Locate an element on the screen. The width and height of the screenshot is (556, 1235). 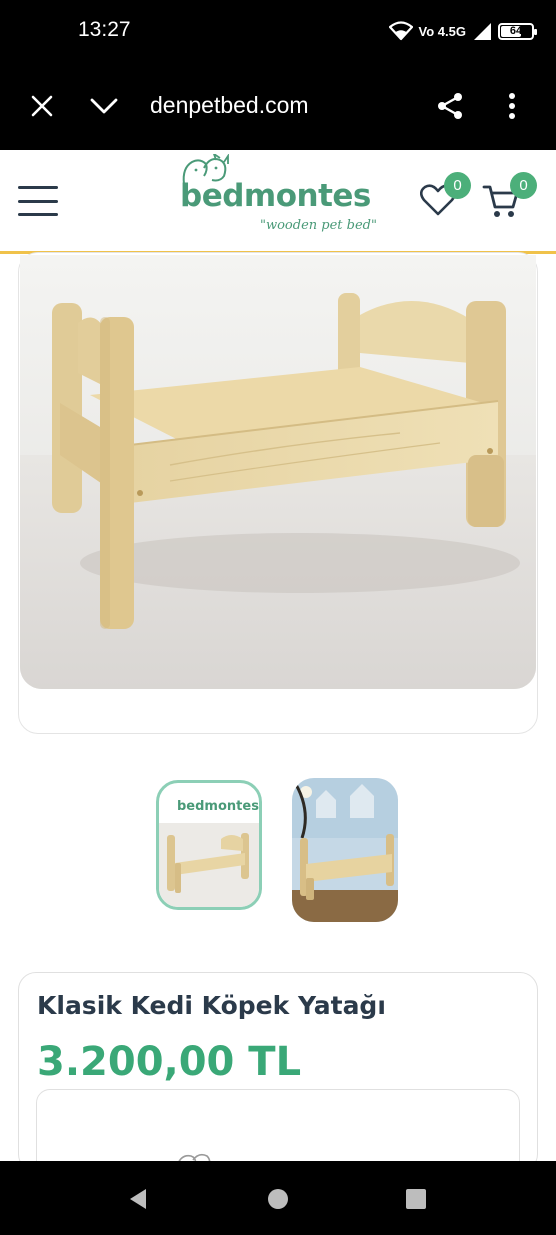
share-icon is located at coordinates (450, 106).